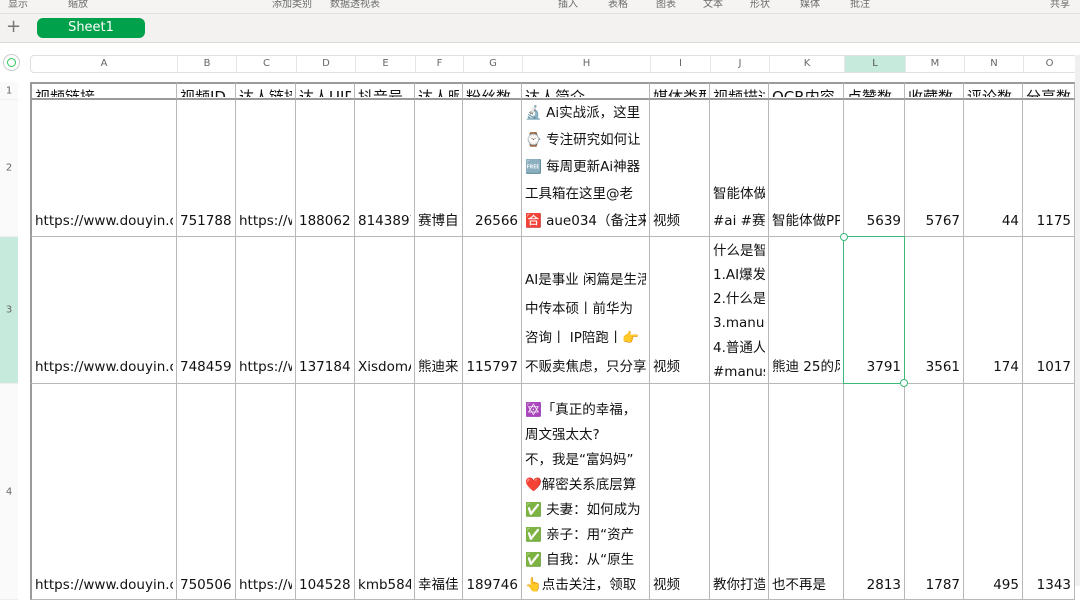 The image size is (1080, 600). Describe the element at coordinates (680, 310) in the screenshot. I see `cell-I3: 视频` at that location.